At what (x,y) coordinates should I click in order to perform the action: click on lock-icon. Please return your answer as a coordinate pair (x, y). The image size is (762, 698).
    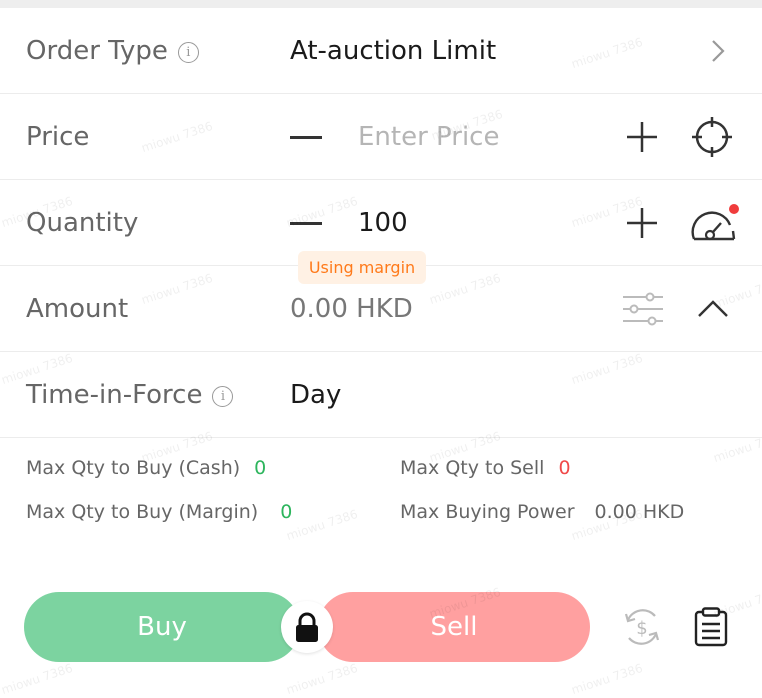
    Looking at the image, I should click on (307, 627).